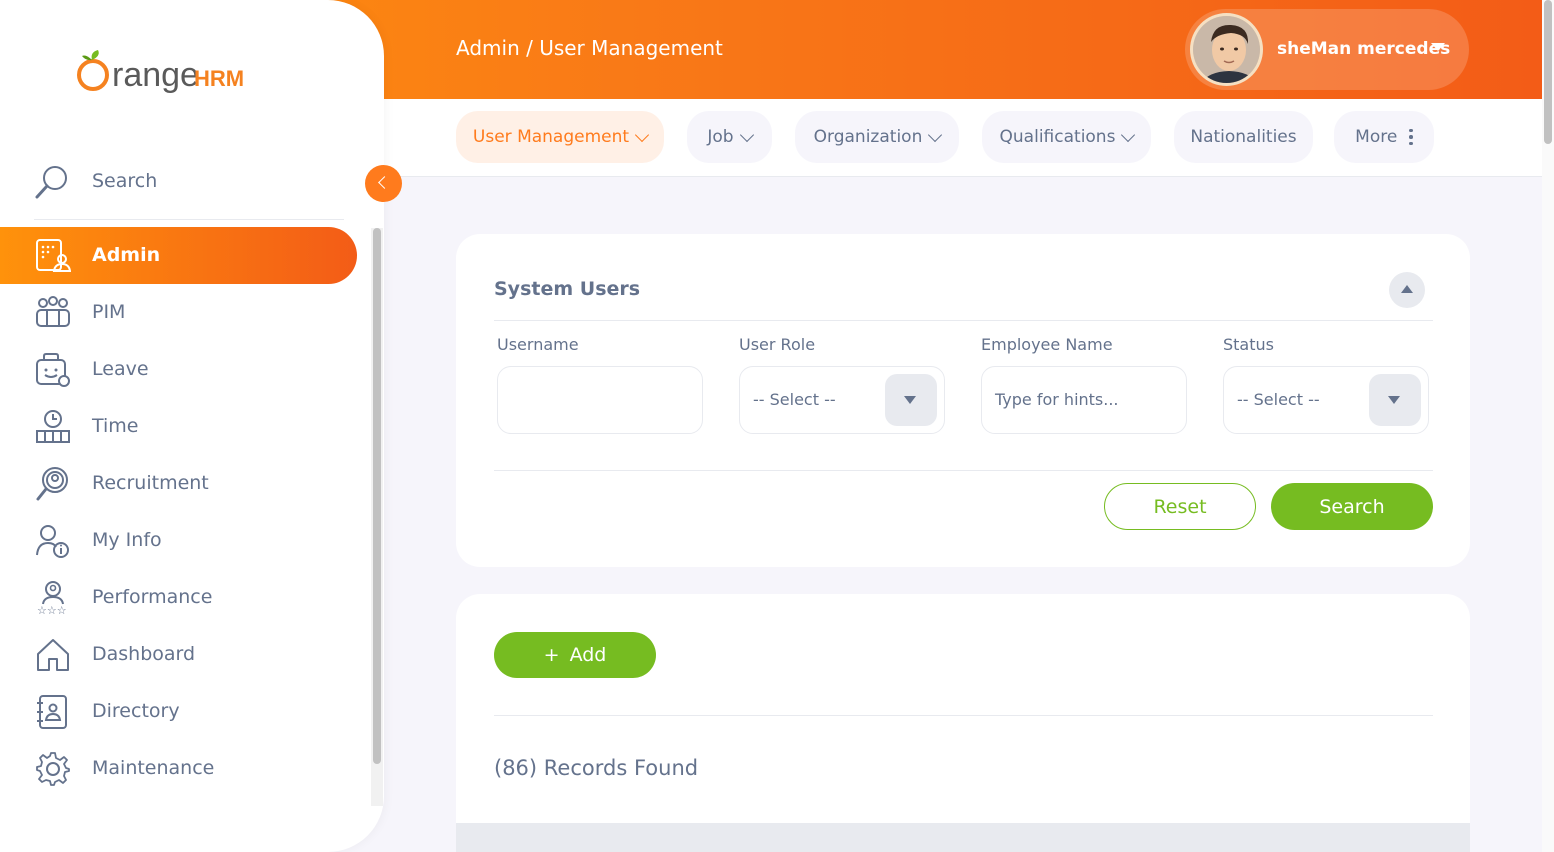  I want to click on sidebar-item-pim: PIM, so click(178, 312).